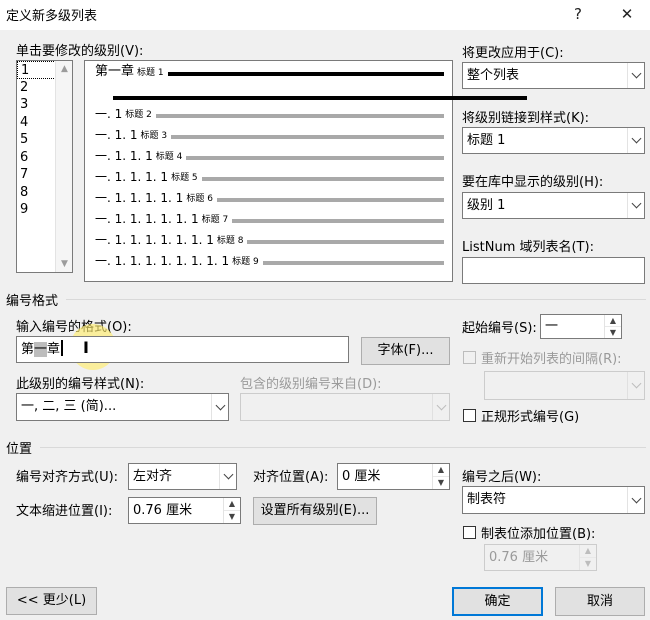 The image size is (650, 620). Describe the element at coordinates (553, 75) in the screenshot. I see `apply-to-select: 整个列表` at that location.